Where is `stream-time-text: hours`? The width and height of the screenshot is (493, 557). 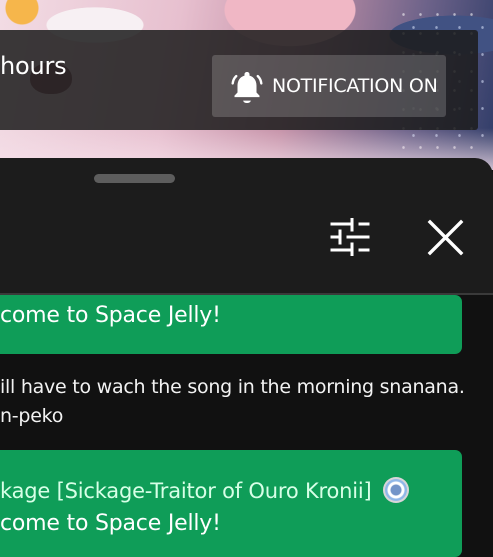 stream-time-text: hours is located at coordinates (33, 66).